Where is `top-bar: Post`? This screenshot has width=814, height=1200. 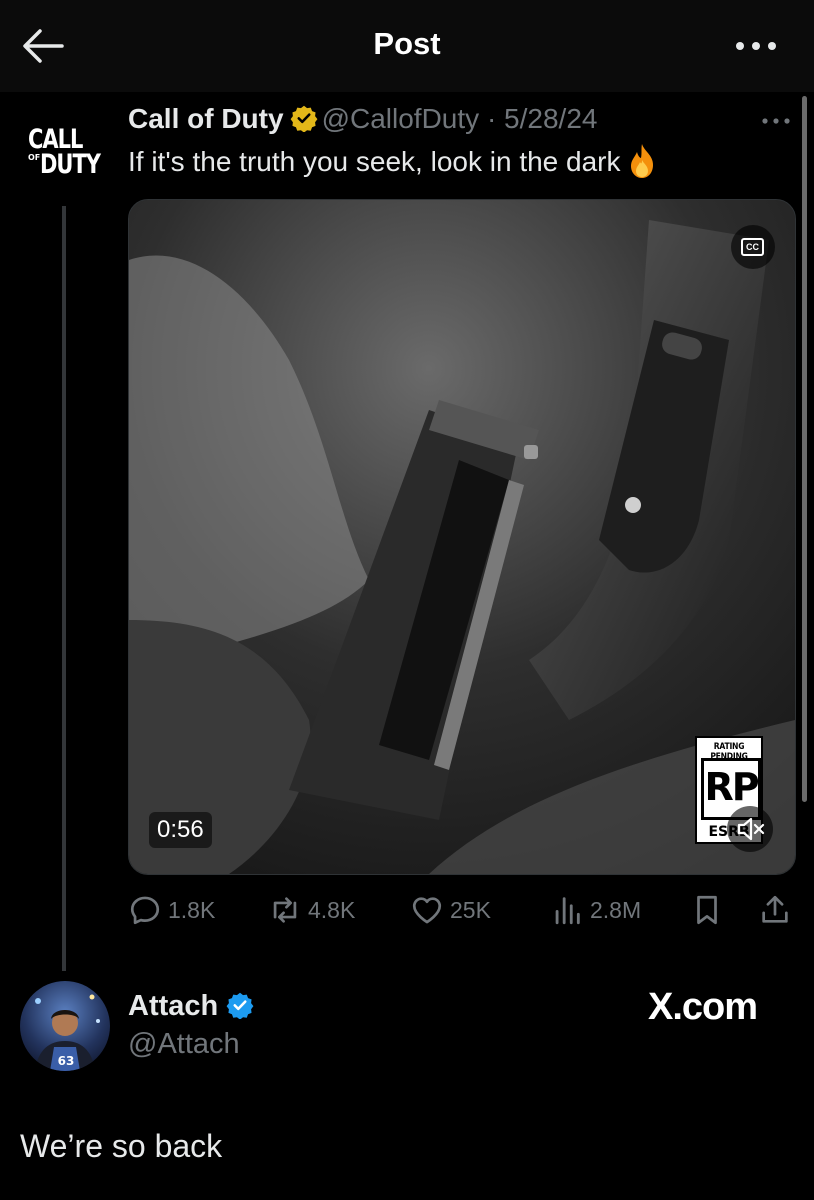
top-bar: Post is located at coordinates (407, 46).